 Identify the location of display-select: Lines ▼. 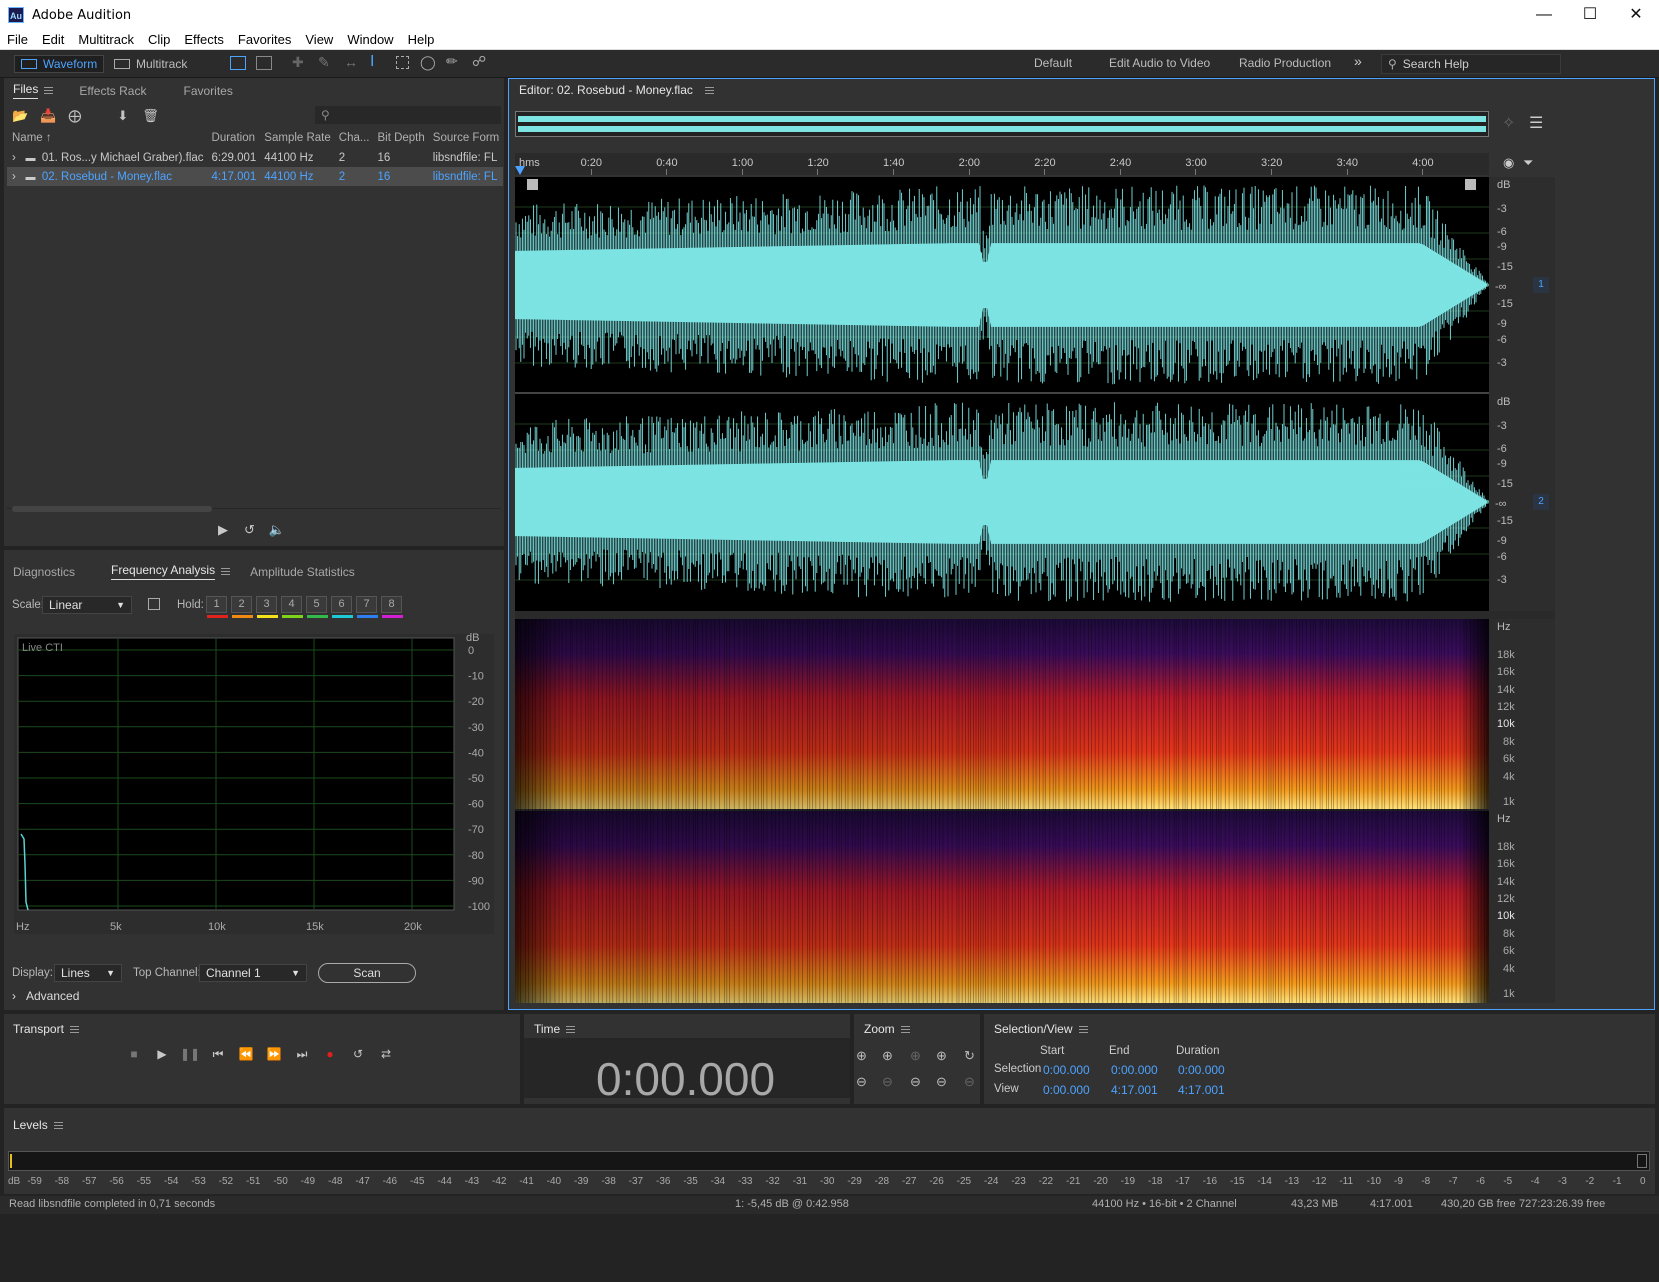
(88, 973).